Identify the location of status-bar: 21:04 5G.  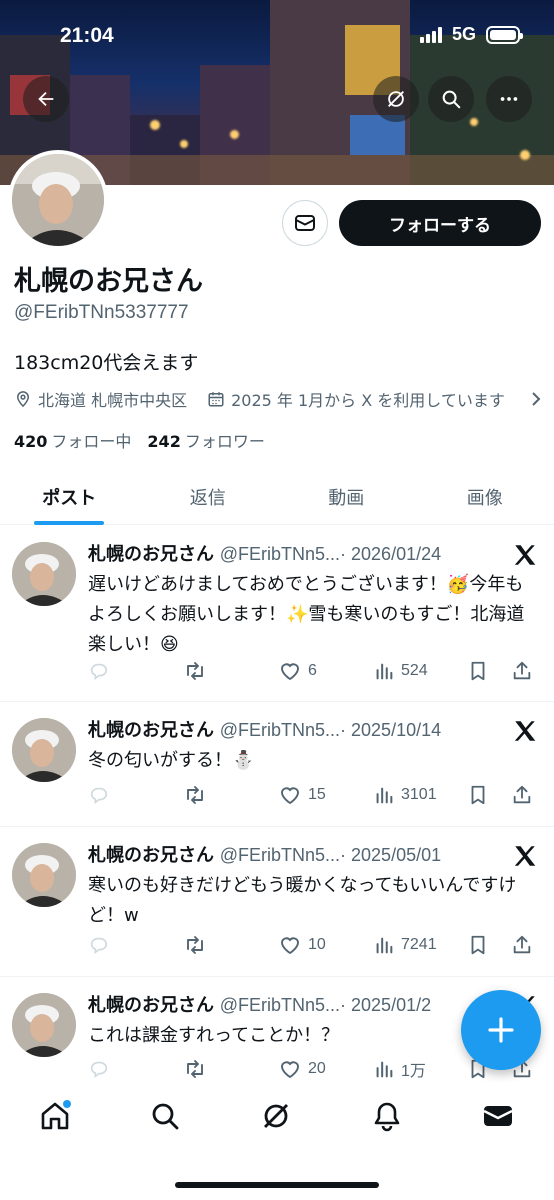
(277, 35).